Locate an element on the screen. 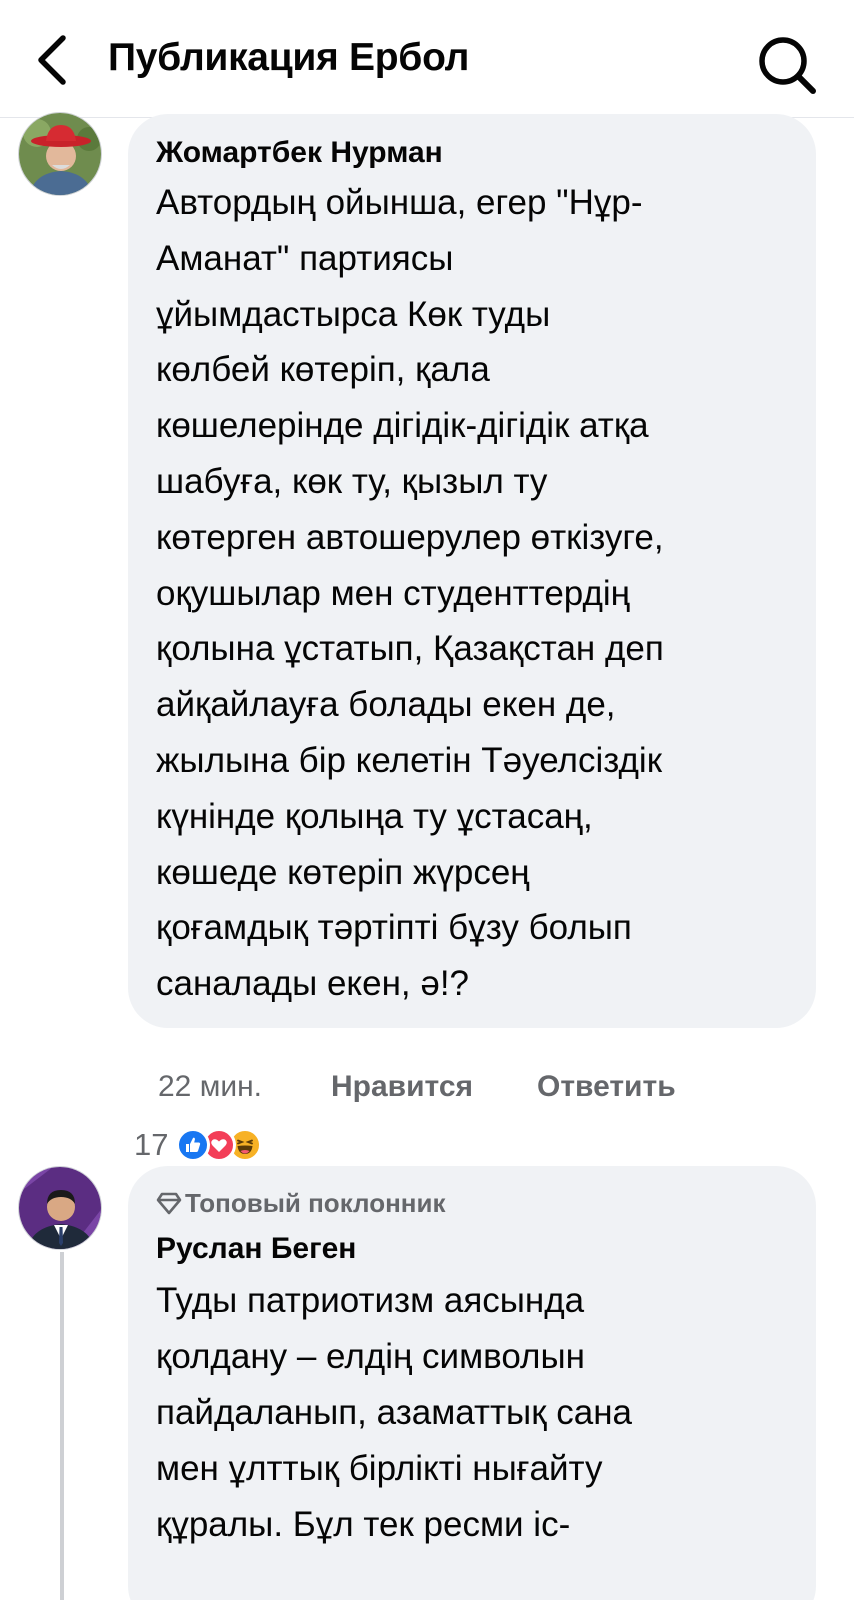 The width and height of the screenshot is (854, 1600). back-button is located at coordinates (55, 60).